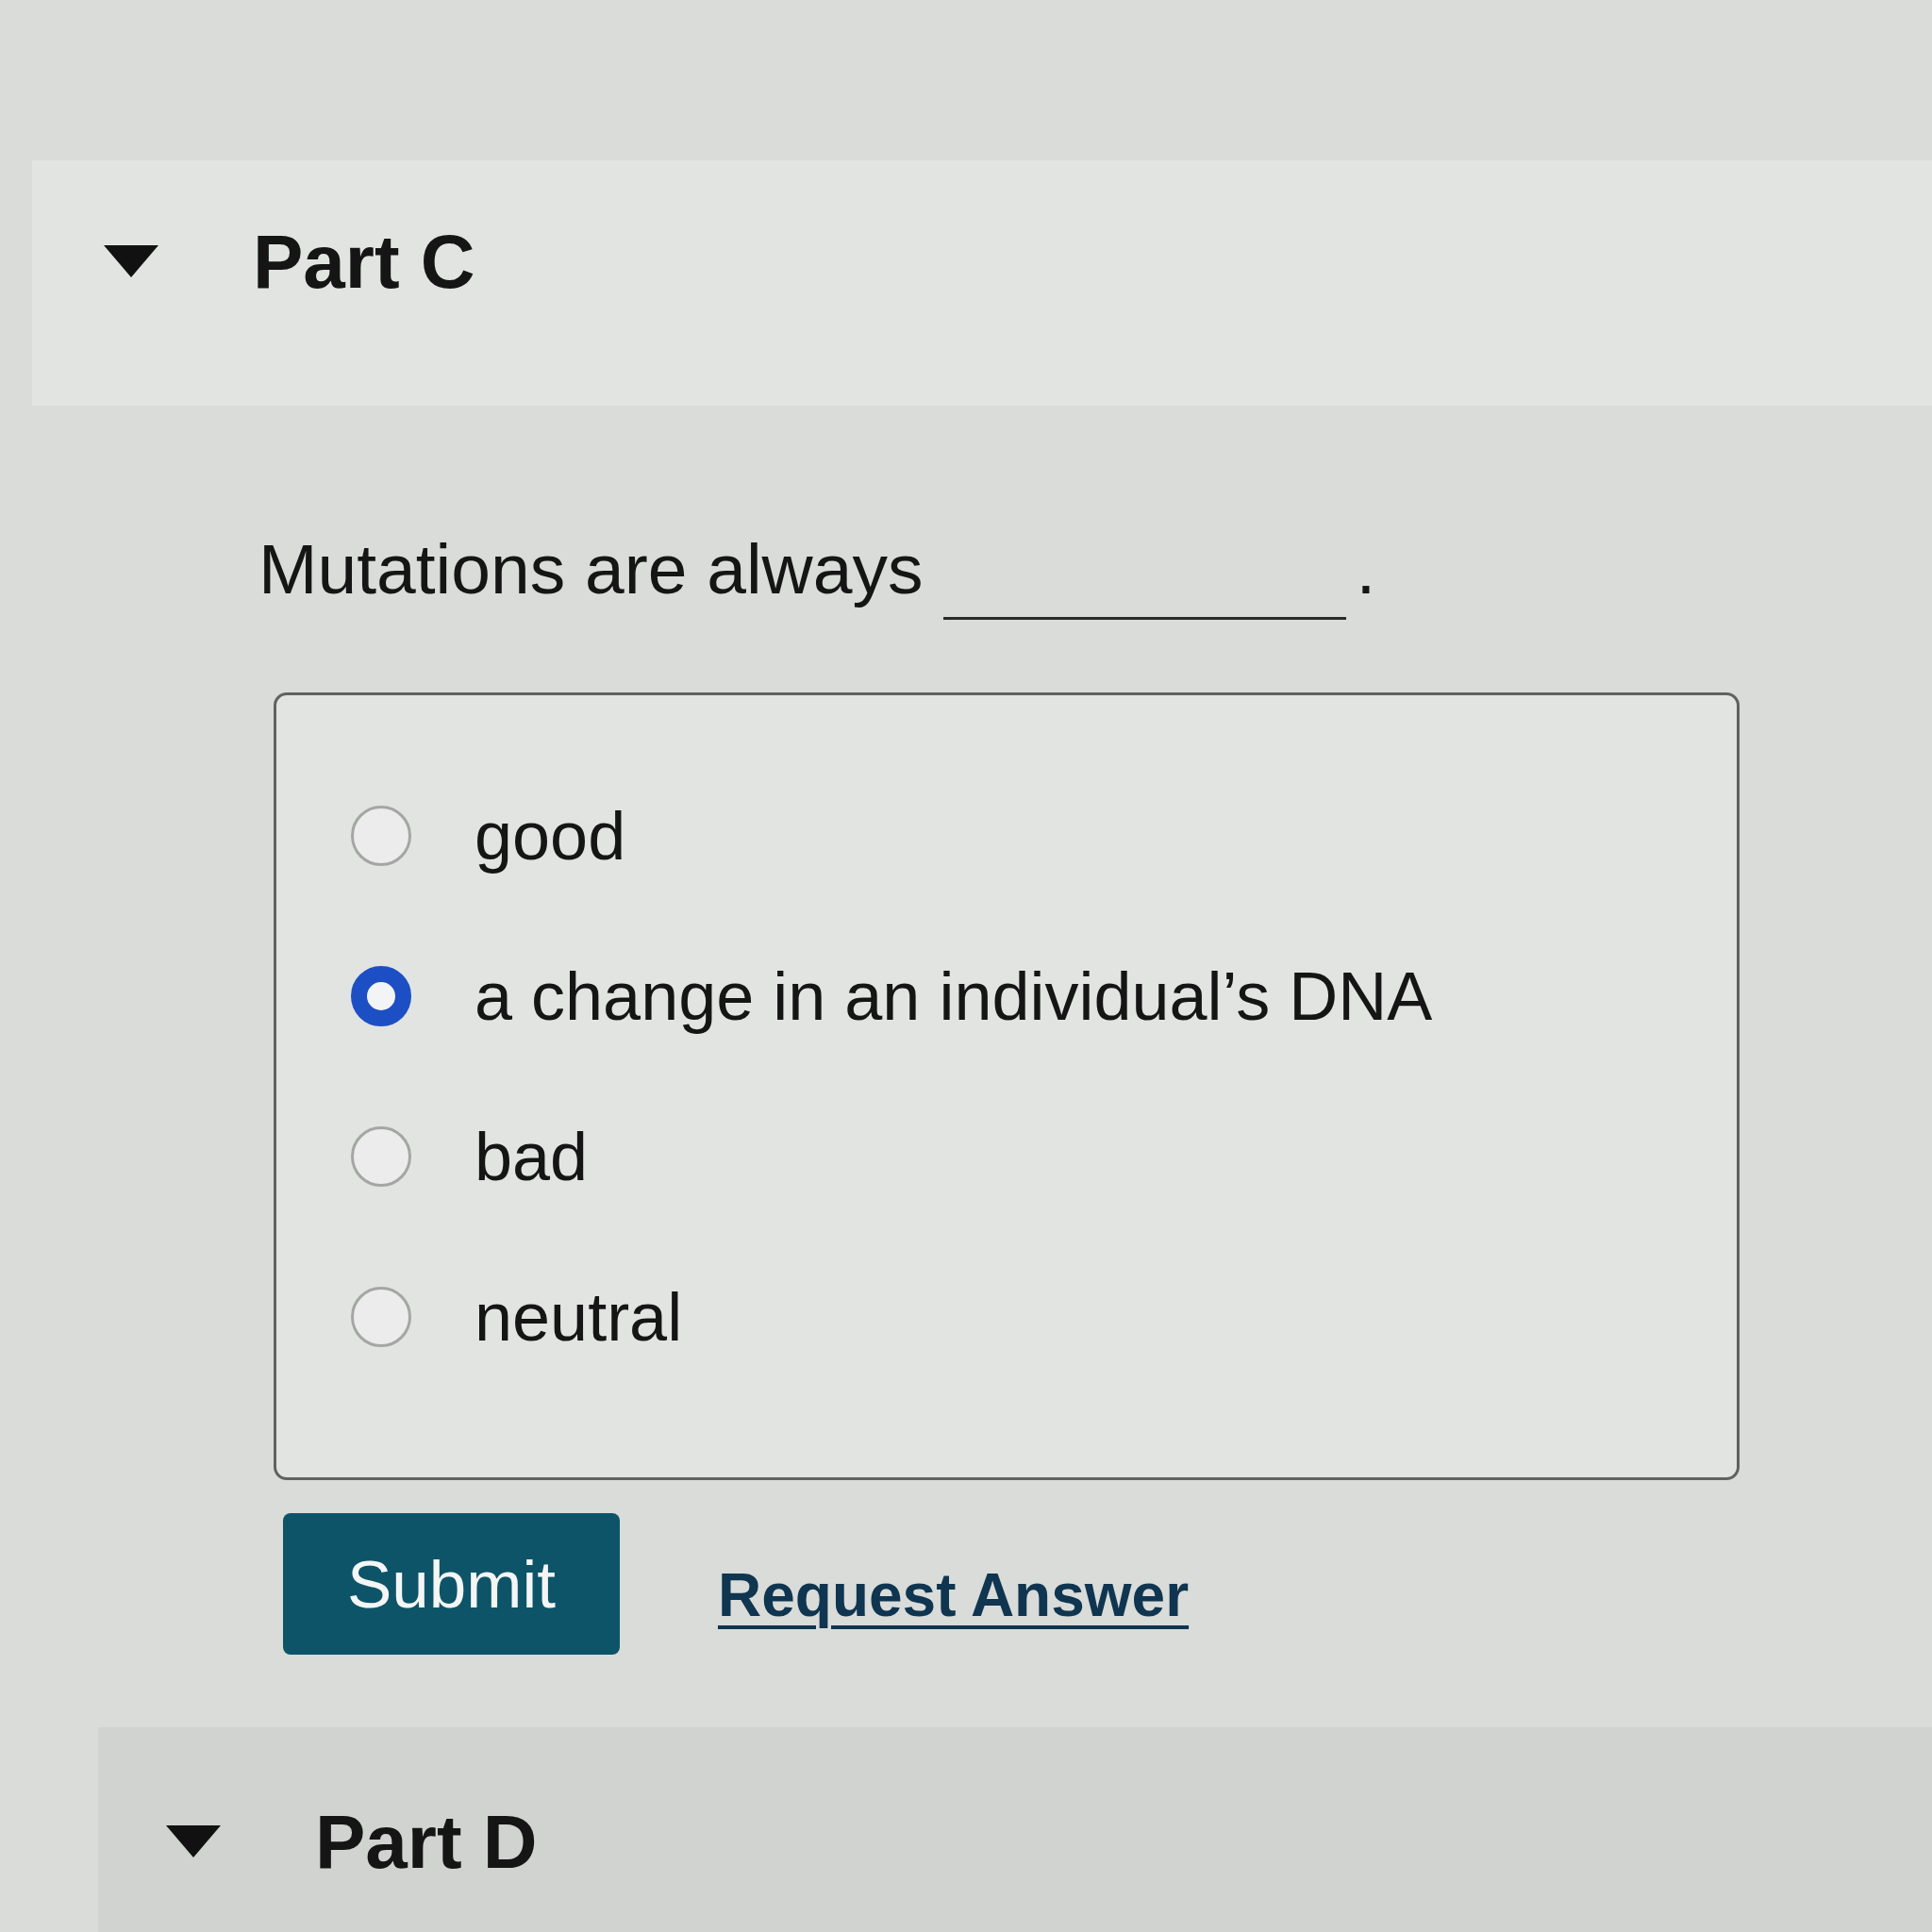 This screenshot has width=1932, height=1932. Describe the element at coordinates (1015, 1829) in the screenshot. I see `part-header-bar: Part D` at that location.